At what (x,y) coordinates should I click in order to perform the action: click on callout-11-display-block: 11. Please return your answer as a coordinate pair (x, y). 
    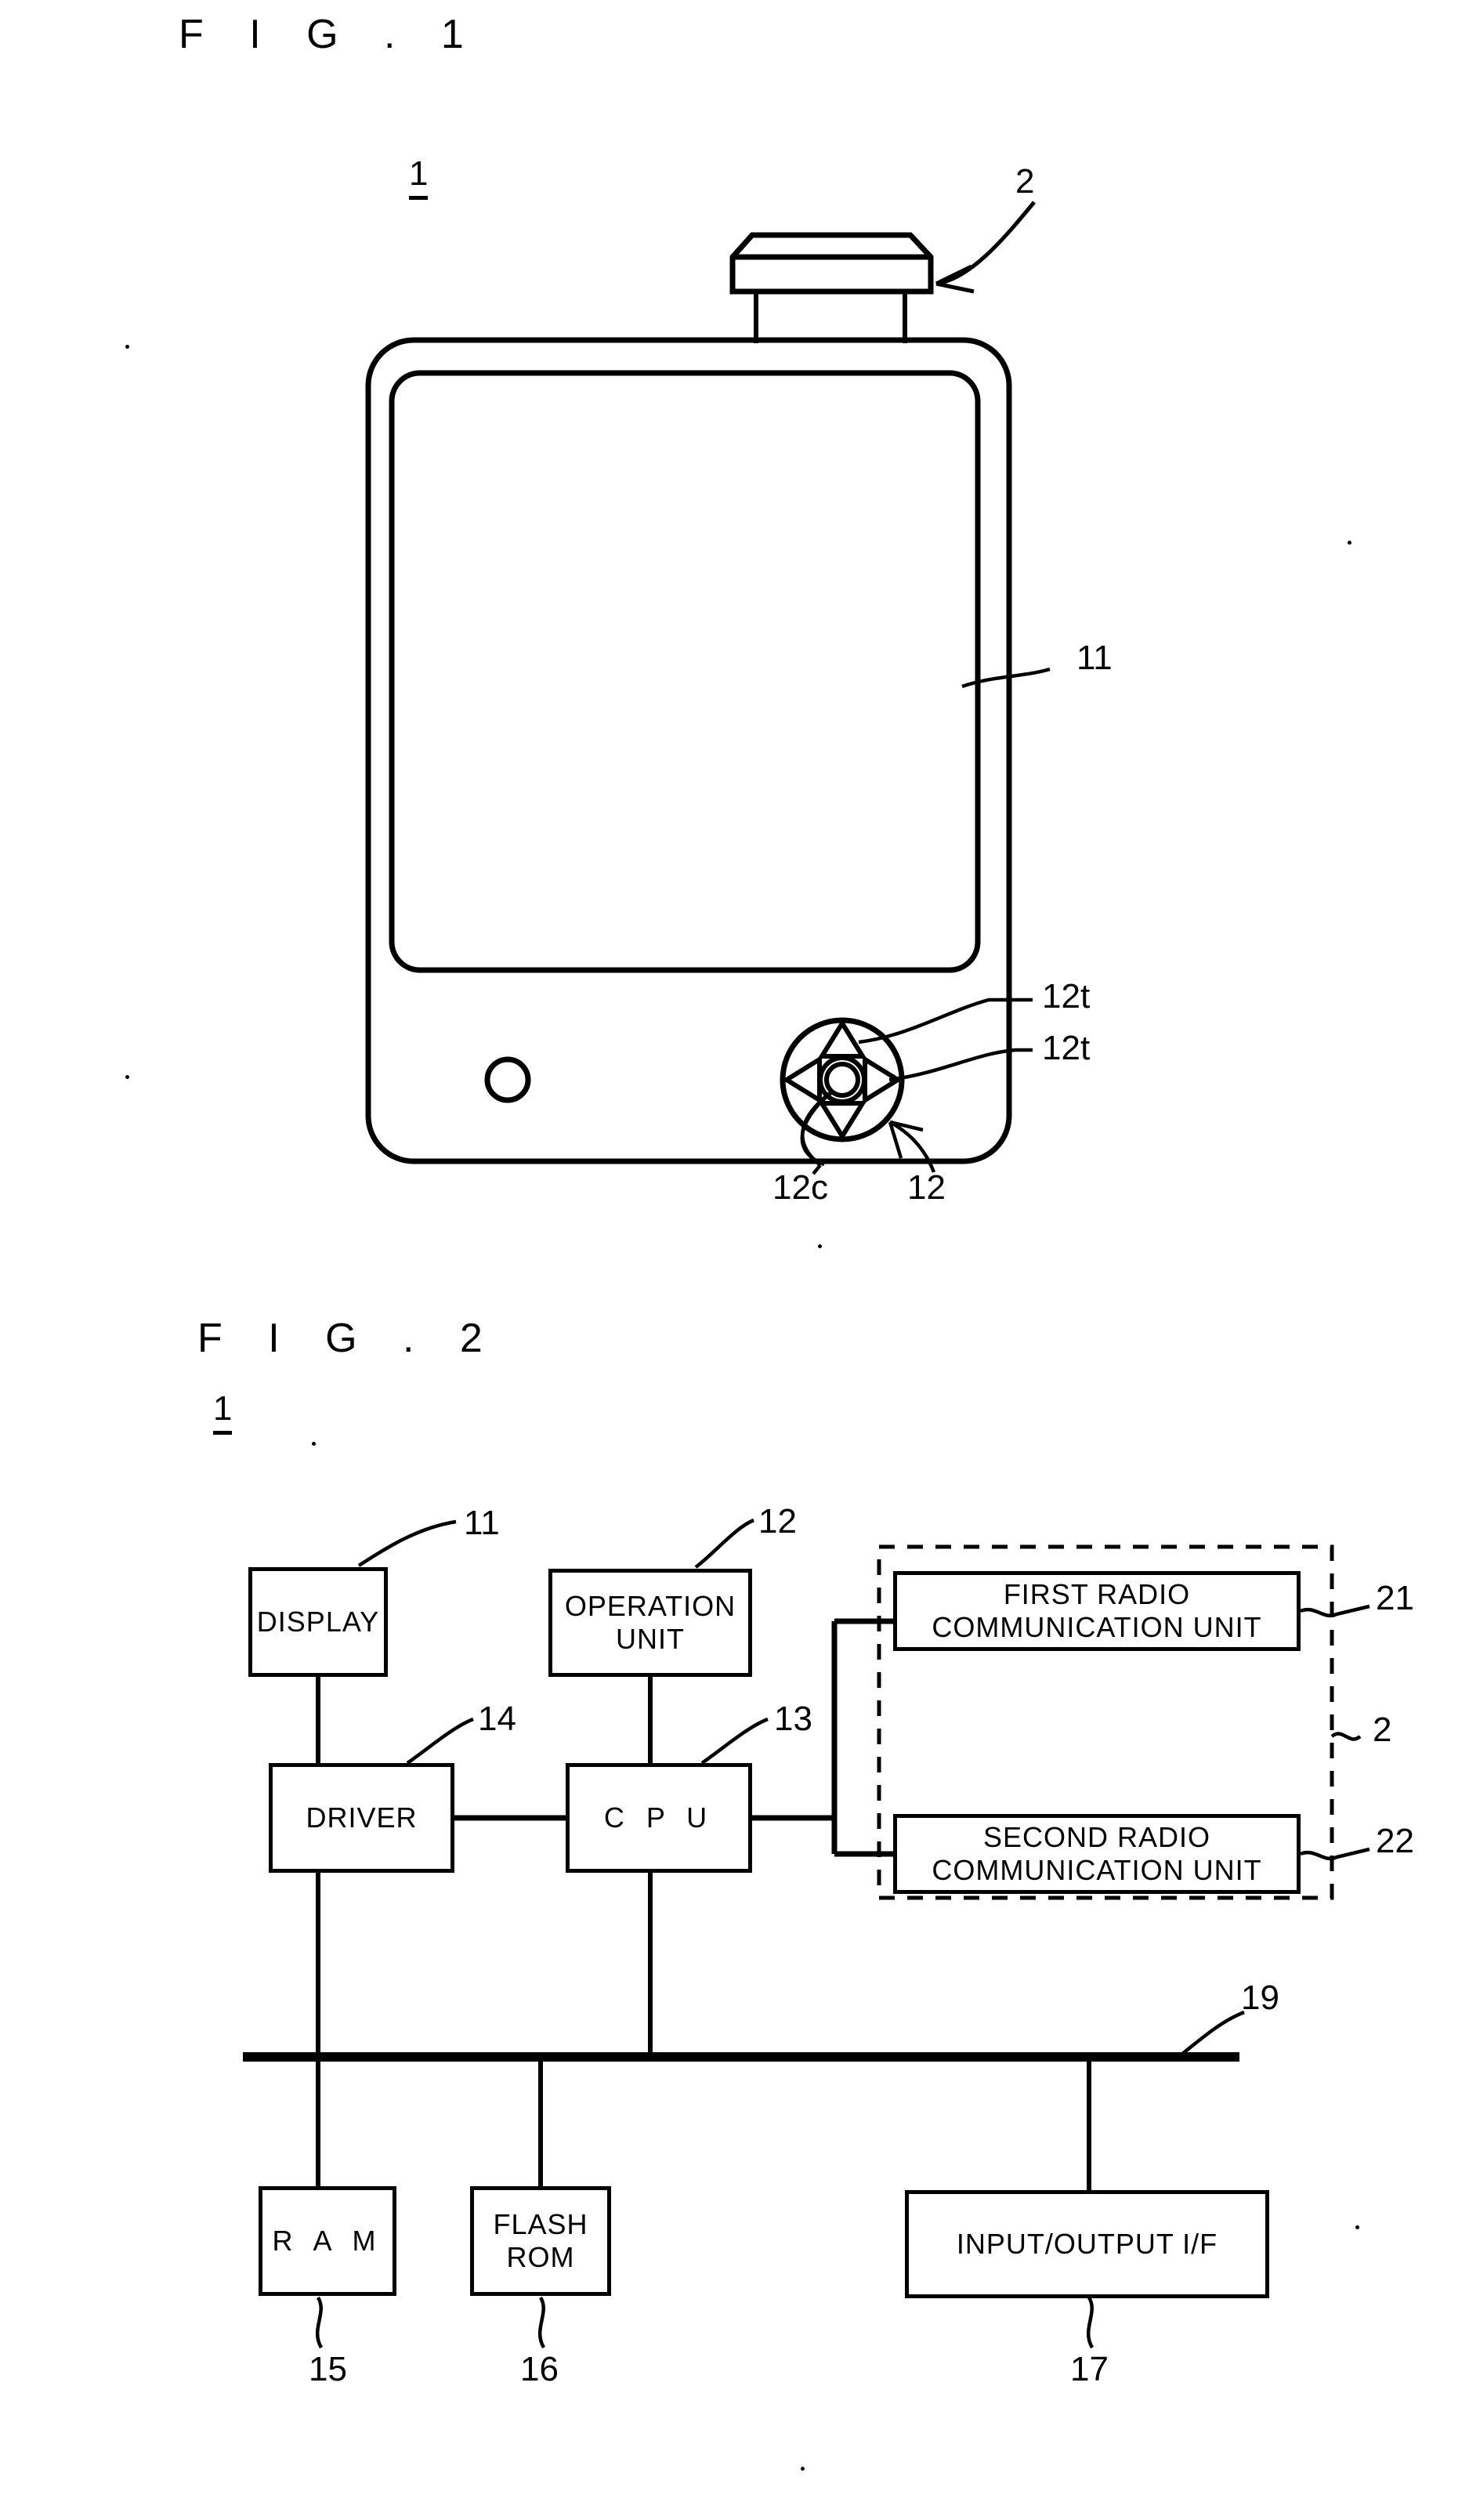
    Looking at the image, I should click on (482, 1523).